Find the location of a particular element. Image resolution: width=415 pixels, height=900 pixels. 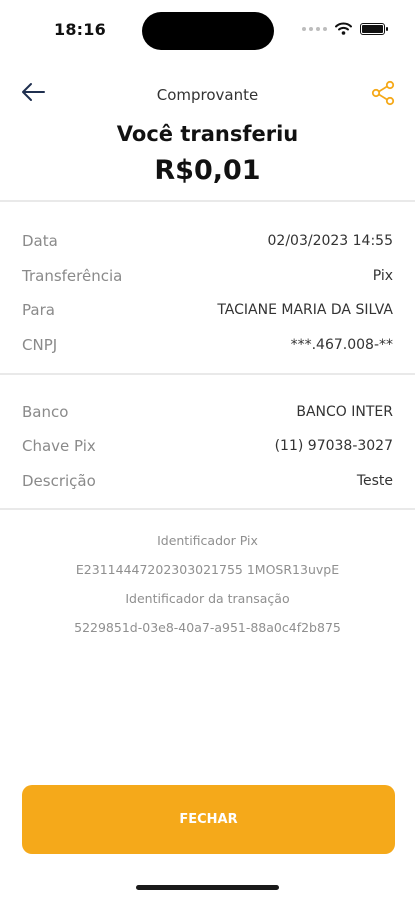

page-title: Você transferiu is located at coordinates (207, 134).